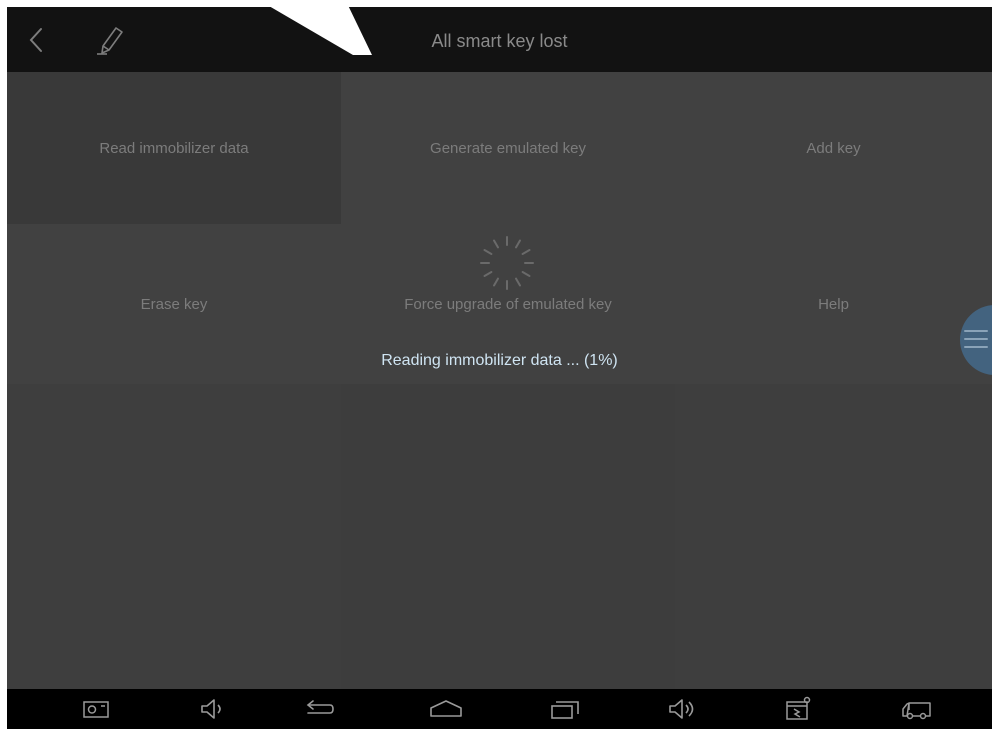 The width and height of the screenshot is (992, 729). What do you see at coordinates (446, 709) in the screenshot?
I see `home-icon` at bounding box center [446, 709].